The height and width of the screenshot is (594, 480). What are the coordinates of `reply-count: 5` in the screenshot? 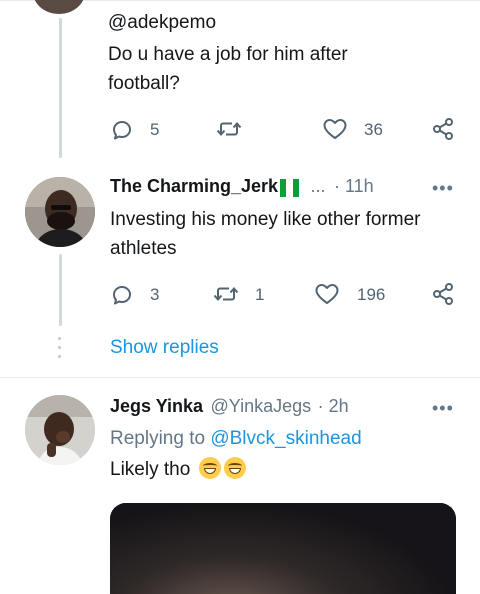 It's located at (155, 129).